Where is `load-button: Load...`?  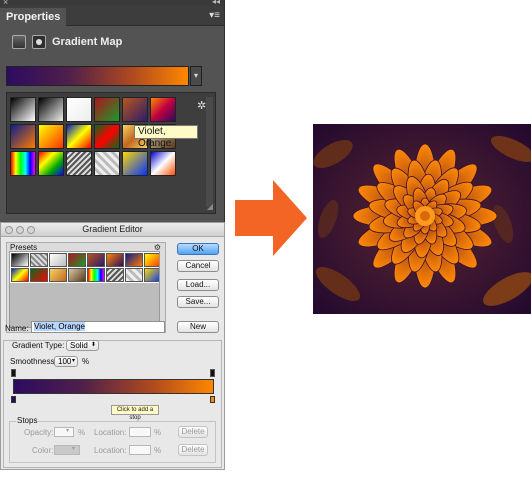
load-button: Load... is located at coordinates (198, 285).